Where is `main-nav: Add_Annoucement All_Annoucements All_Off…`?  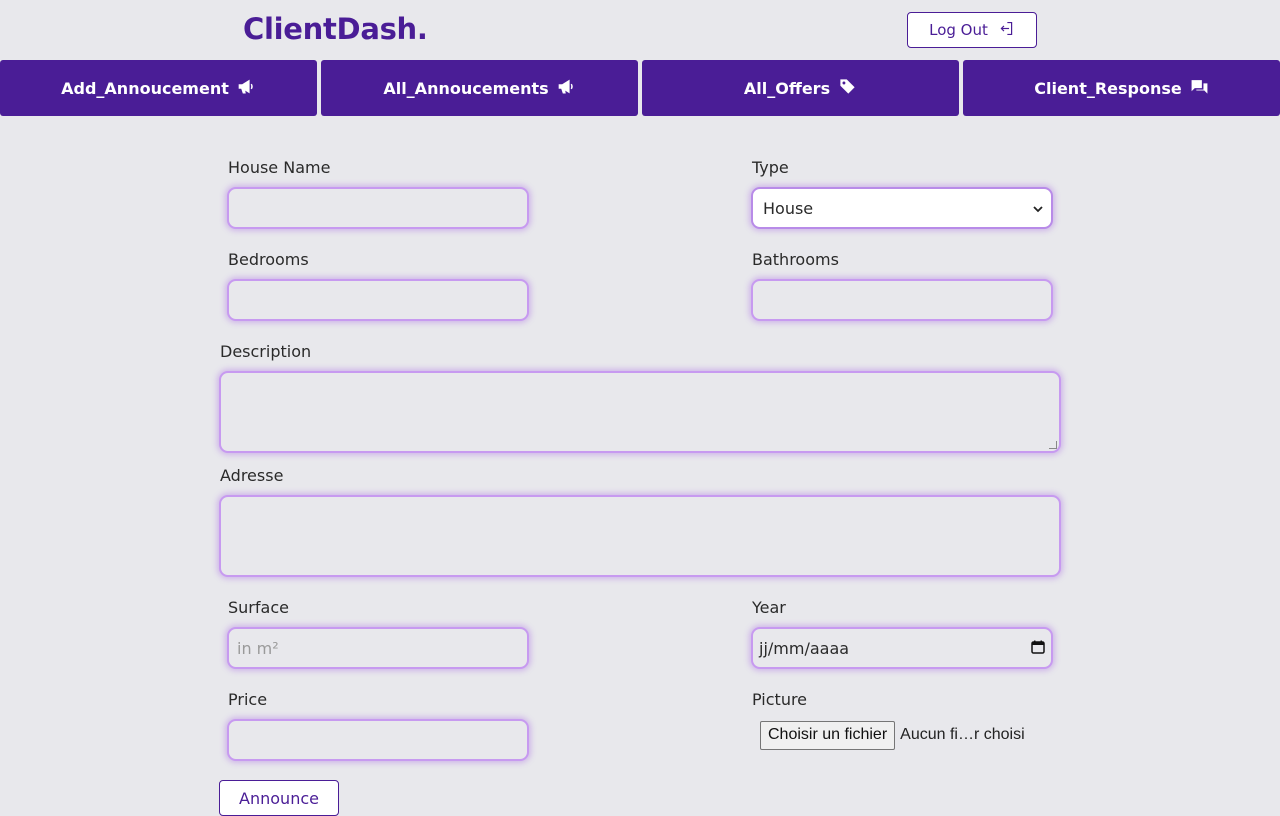 main-nav: Add_Annoucement All_Annoucements All_Off… is located at coordinates (640, 88).